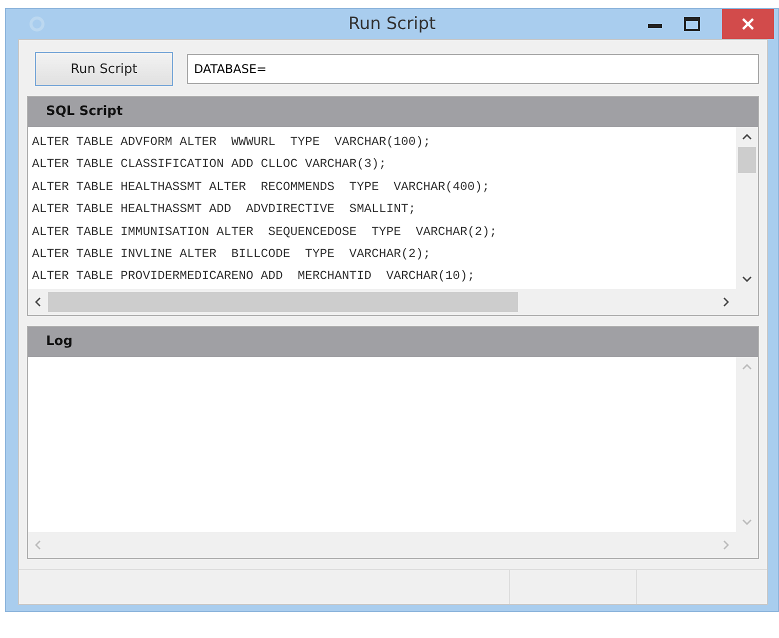  I want to click on vertical-scrollbar, so click(747, 208).